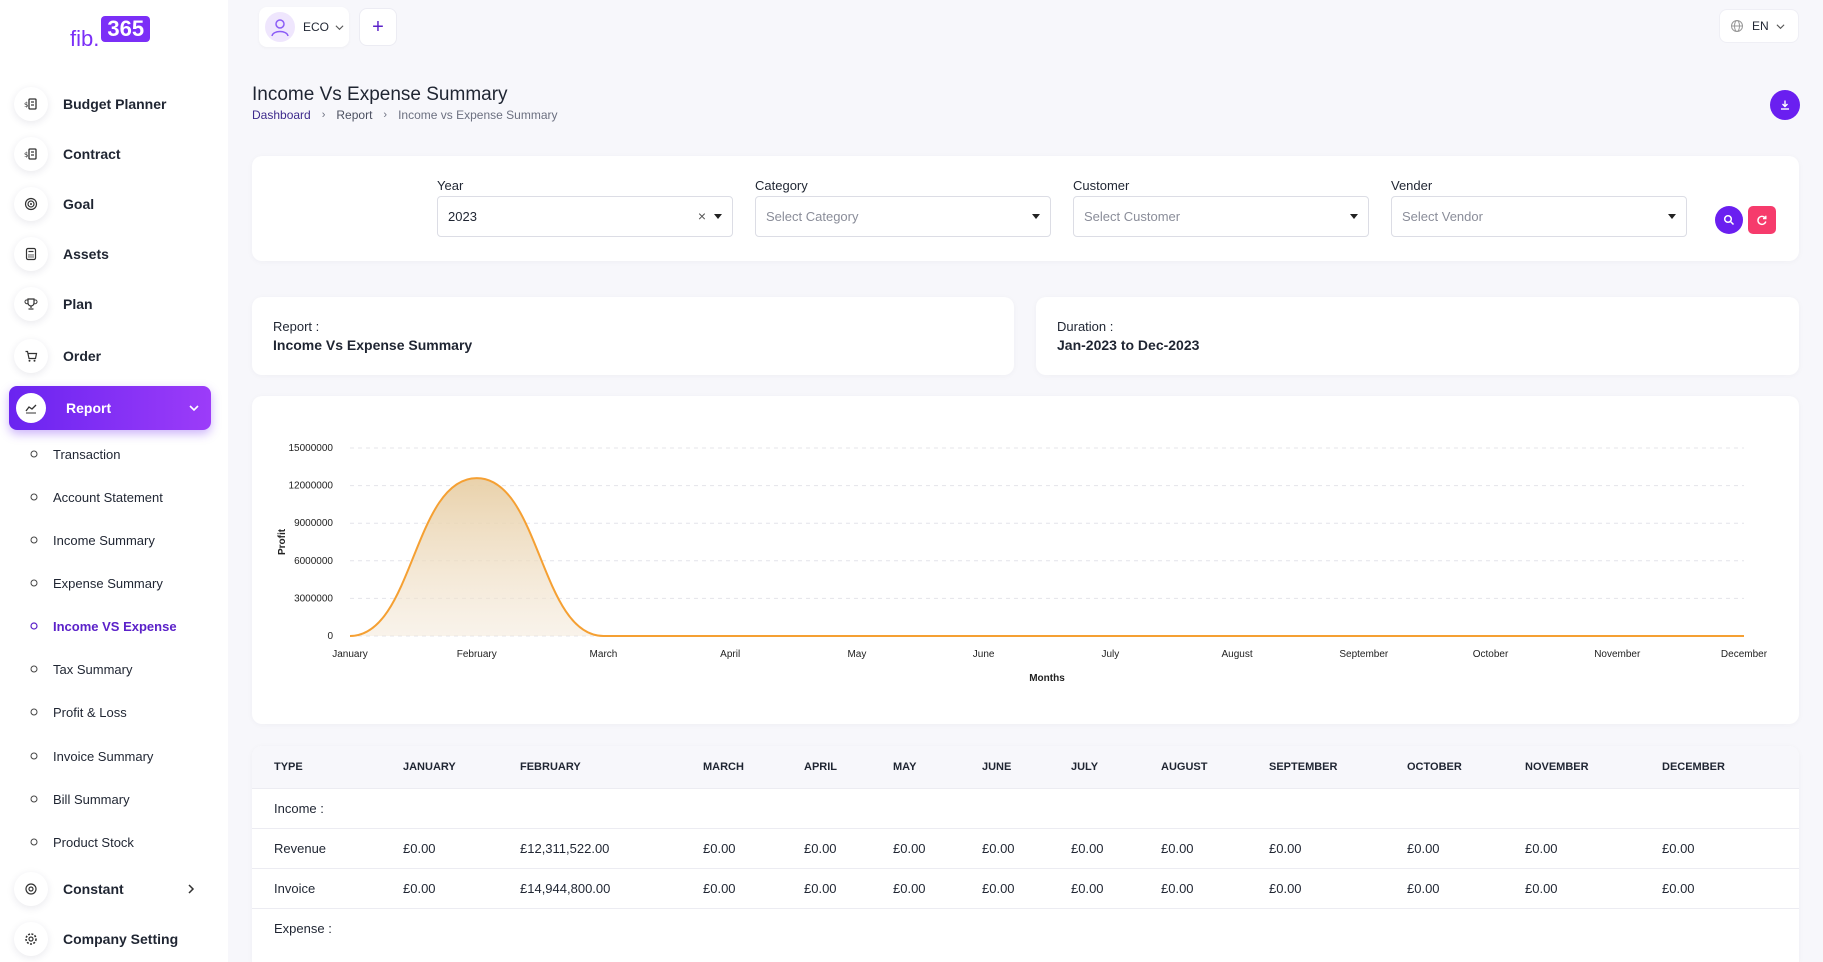 Image resolution: width=1823 pixels, height=962 pixels. I want to click on submenu-item-bill-summary: Bill Summary, so click(79, 799).